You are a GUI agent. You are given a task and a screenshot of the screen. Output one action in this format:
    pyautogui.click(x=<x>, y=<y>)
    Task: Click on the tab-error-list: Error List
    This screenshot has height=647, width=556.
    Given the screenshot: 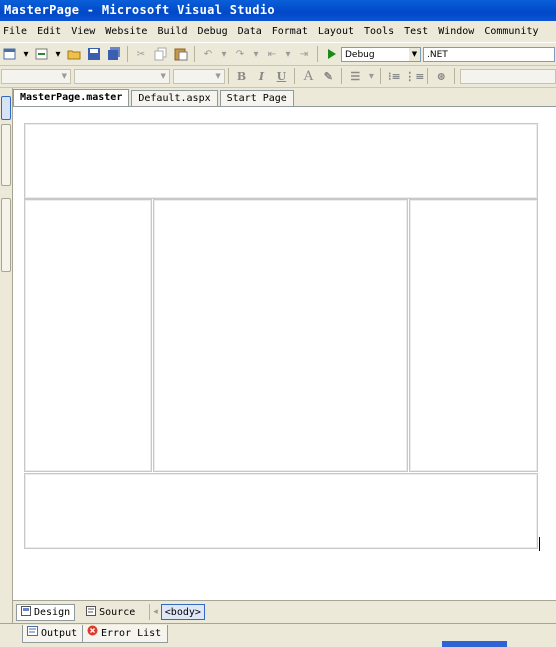 What is the action you would take?
    pyautogui.click(x=125, y=634)
    